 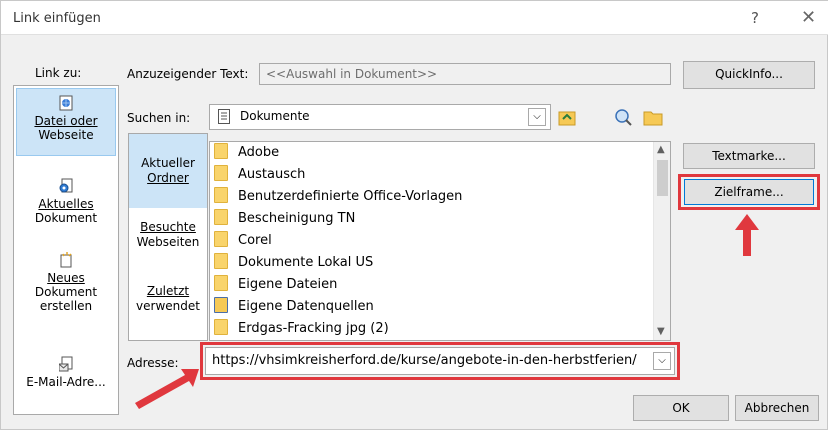 I want to click on link-to-current-document: Aktuelles Dokument, so click(x=66, y=201).